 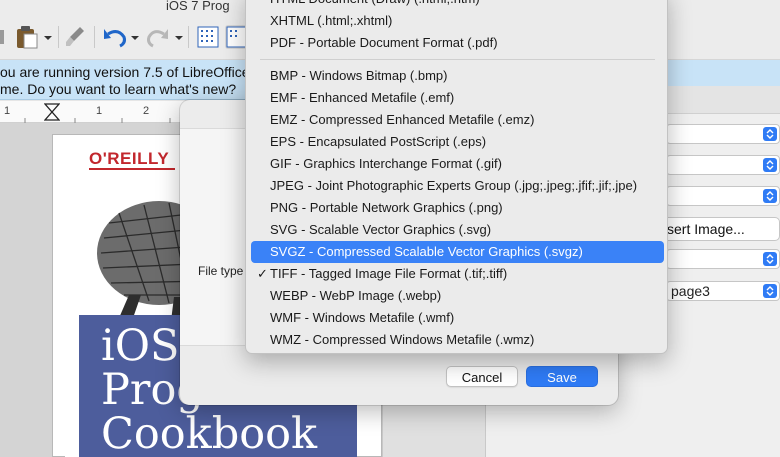 I want to click on file-type-option: PDF - Portable Document Format (.pdf), so click(x=457, y=43).